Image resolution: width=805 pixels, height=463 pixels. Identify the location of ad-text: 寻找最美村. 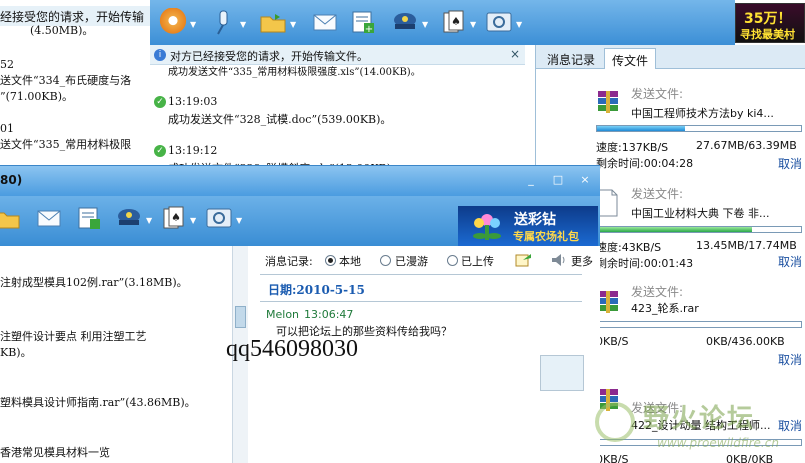
(767, 34).